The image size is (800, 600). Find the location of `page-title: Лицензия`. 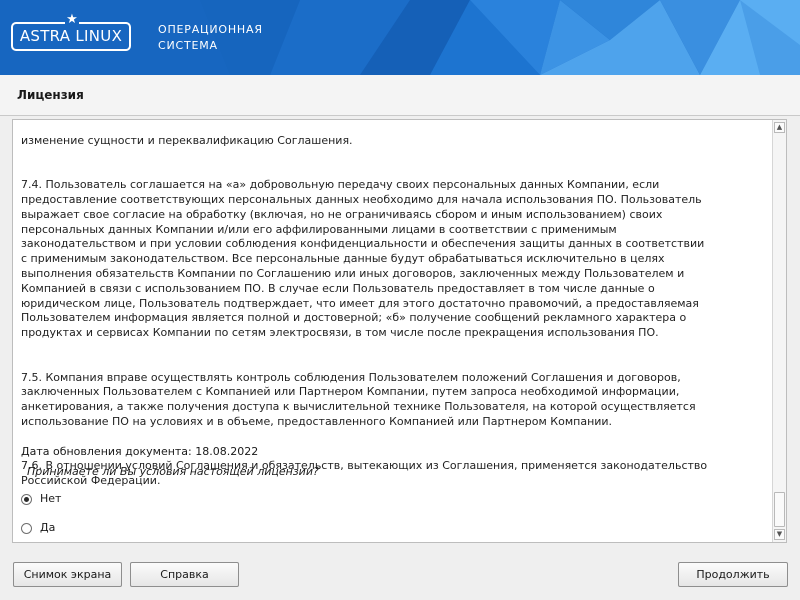

page-title: Лицензия is located at coordinates (50, 95).